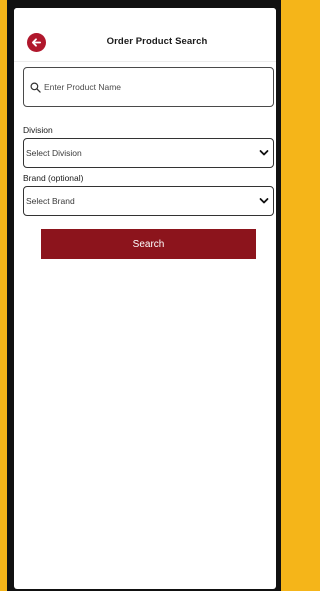  Describe the element at coordinates (53, 178) in the screenshot. I see `brand-label: Brand (optional)` at that location.